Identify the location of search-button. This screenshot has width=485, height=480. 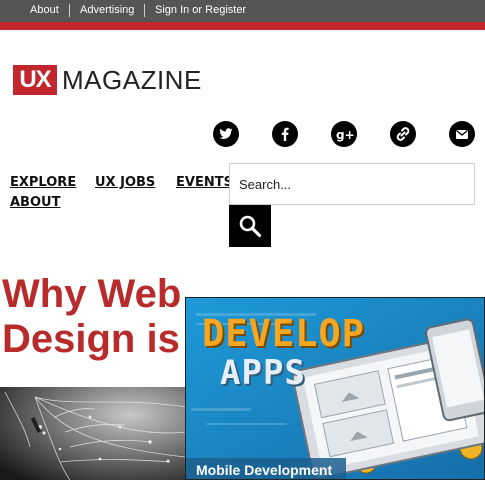
(250, 226).